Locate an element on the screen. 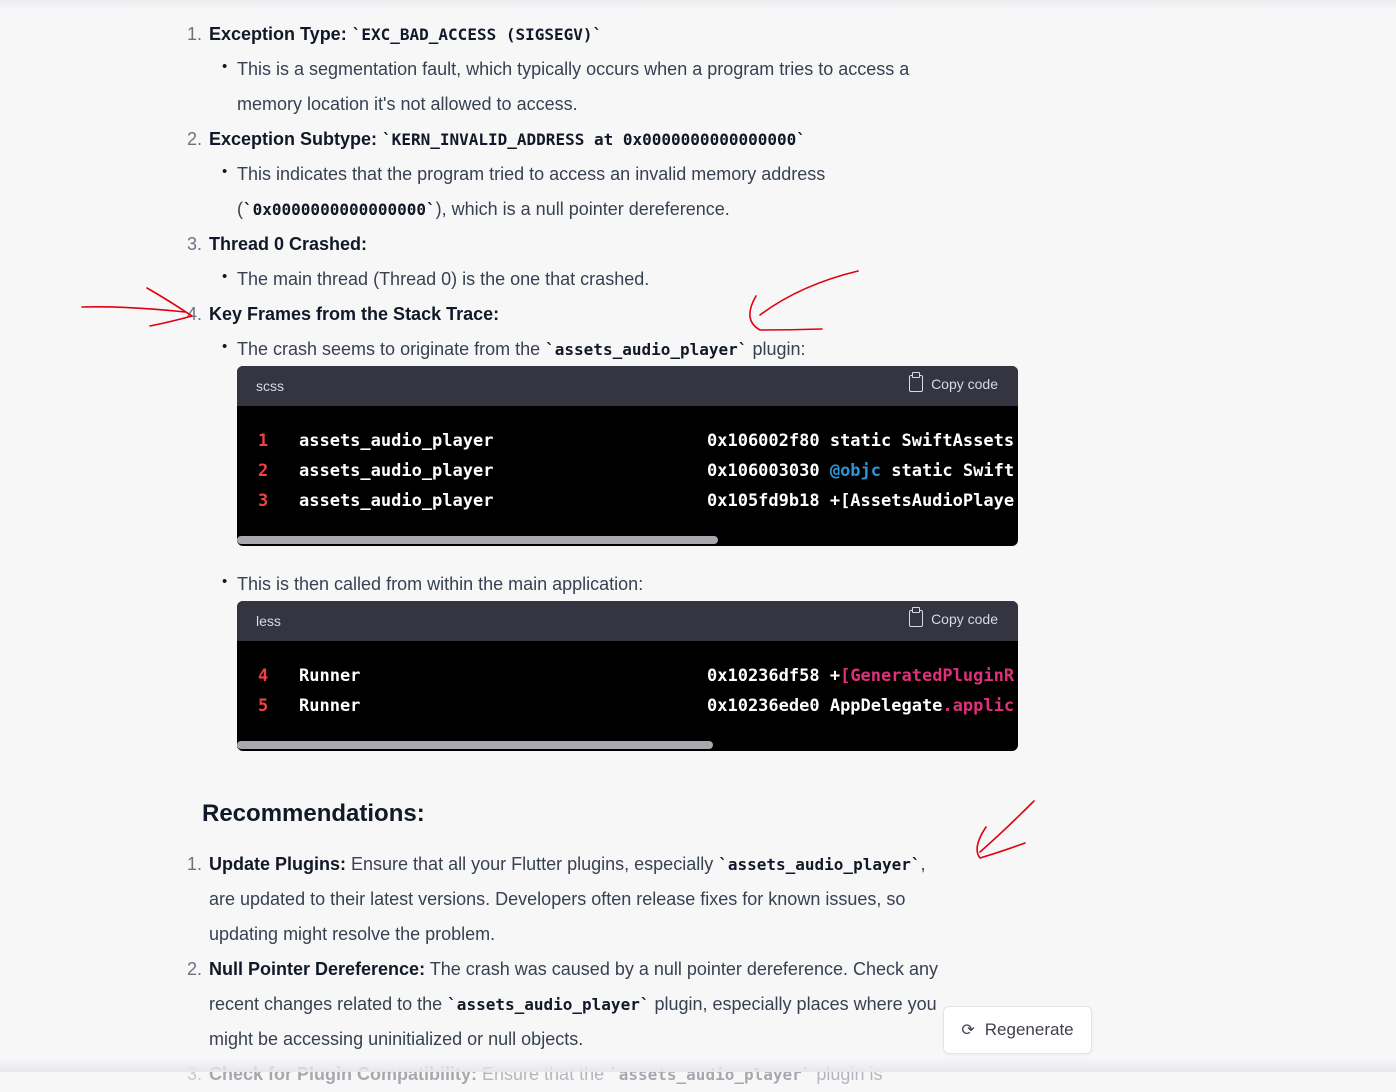 Image resolution: width=1396 pixels, height=1092 pixels. bottom-fade is located at coordinates (698, 1065).